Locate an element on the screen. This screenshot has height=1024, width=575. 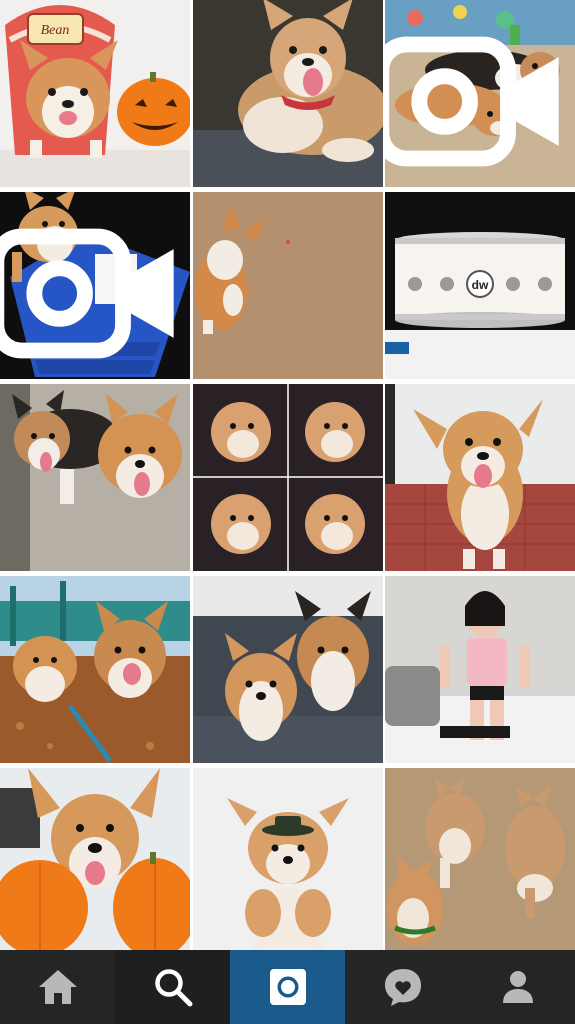
photo-dw-snare-drum: dw is located at coordinates (480, 285).